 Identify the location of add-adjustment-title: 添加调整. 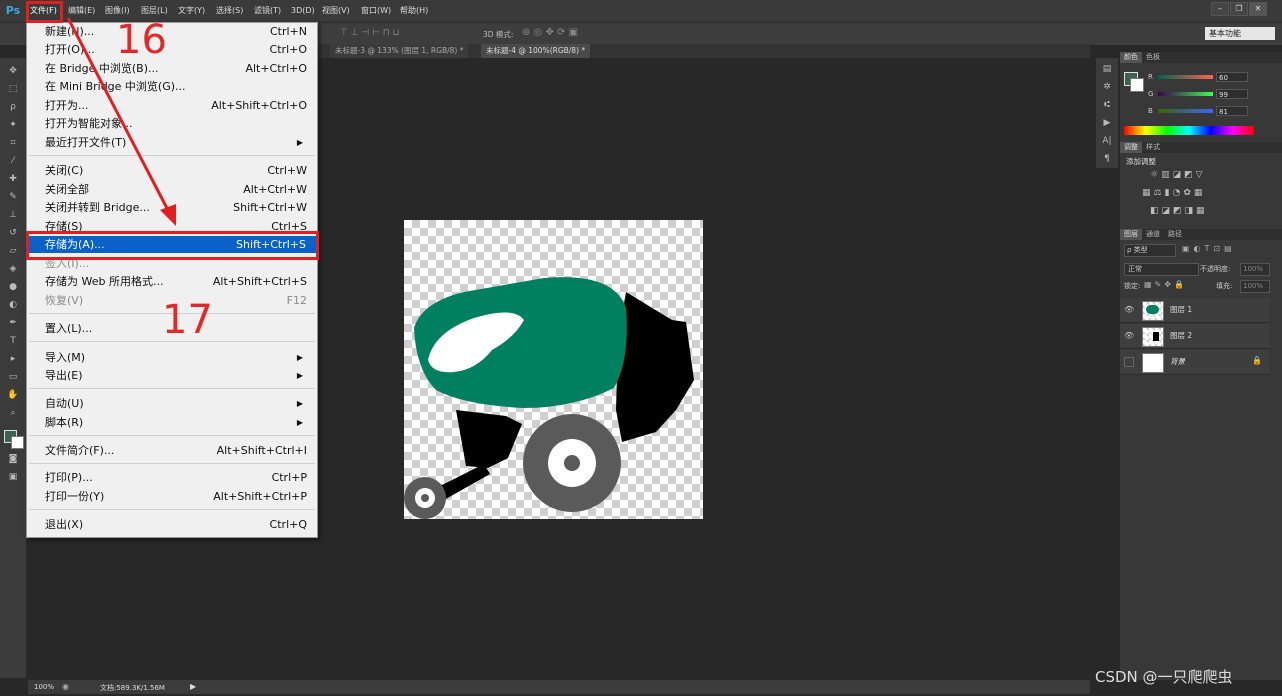
(1141, 161).